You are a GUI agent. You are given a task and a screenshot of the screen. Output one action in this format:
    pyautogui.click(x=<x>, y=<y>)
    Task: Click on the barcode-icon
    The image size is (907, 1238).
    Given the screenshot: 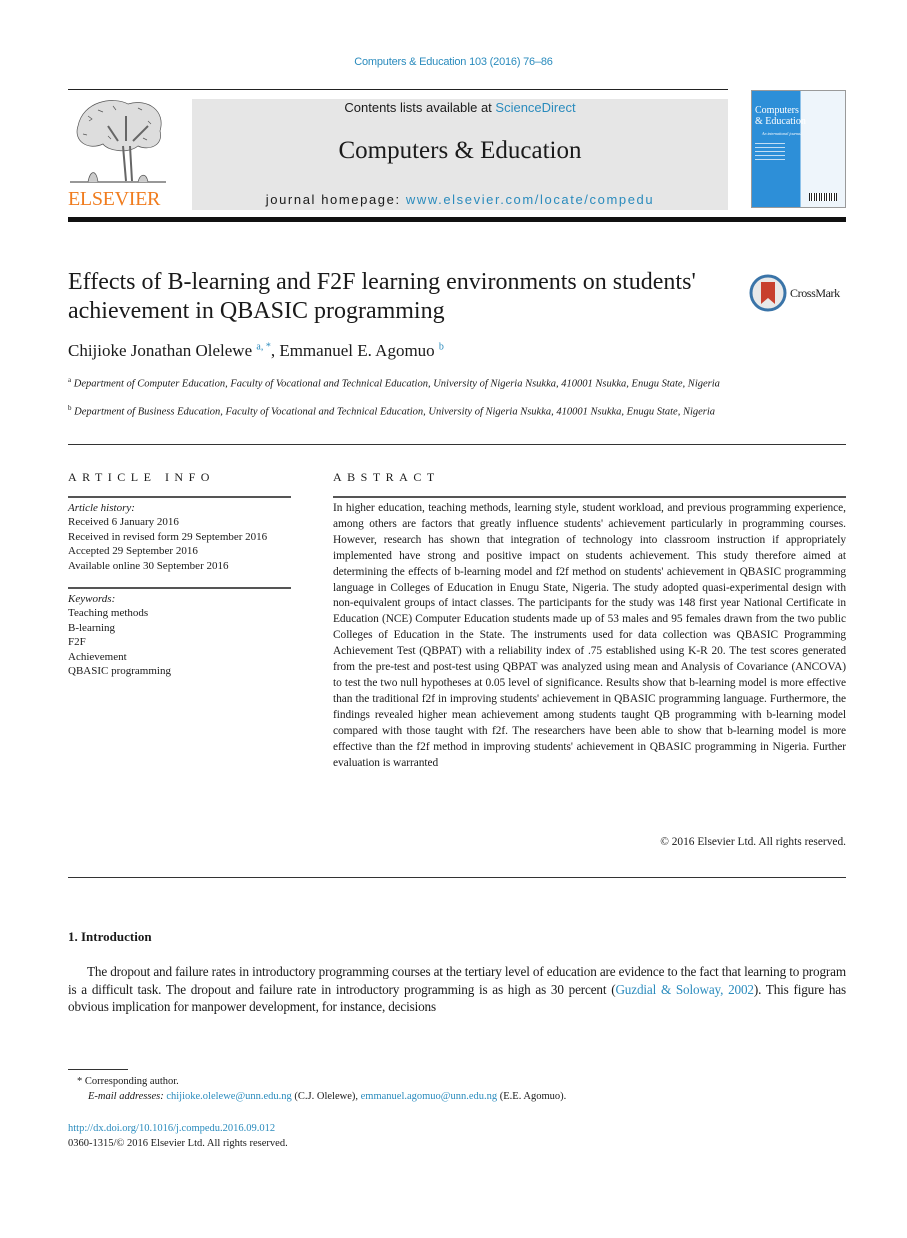 What is the action you would take?
    pyautogui.click(x=823, y=197)
    